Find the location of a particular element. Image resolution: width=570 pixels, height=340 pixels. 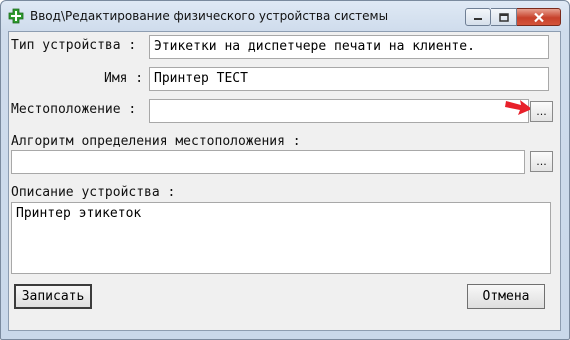

cancel-button: Отмена is located at coordinates (506, 296).